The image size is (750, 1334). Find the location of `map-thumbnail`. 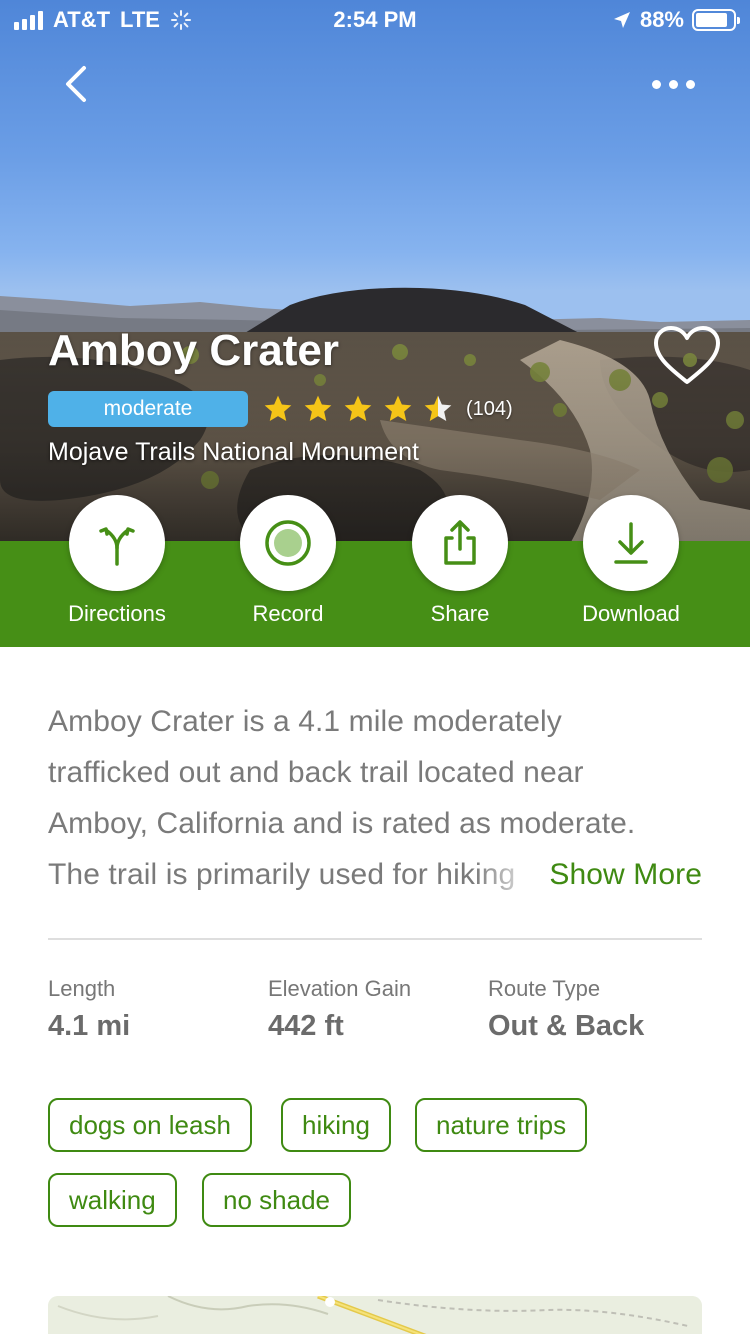

map-thumbnail is located at coordinates (375, 1315).